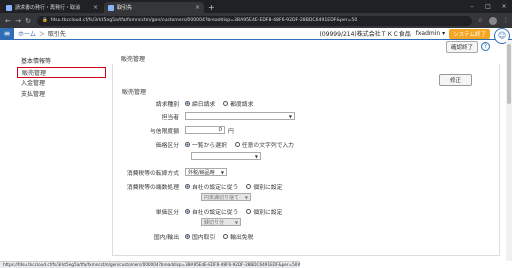 This screenshot has height=268, width=512. I want to click on tax-rounding-select-row: 円未満切り捨て ▼, so click(226, 197).